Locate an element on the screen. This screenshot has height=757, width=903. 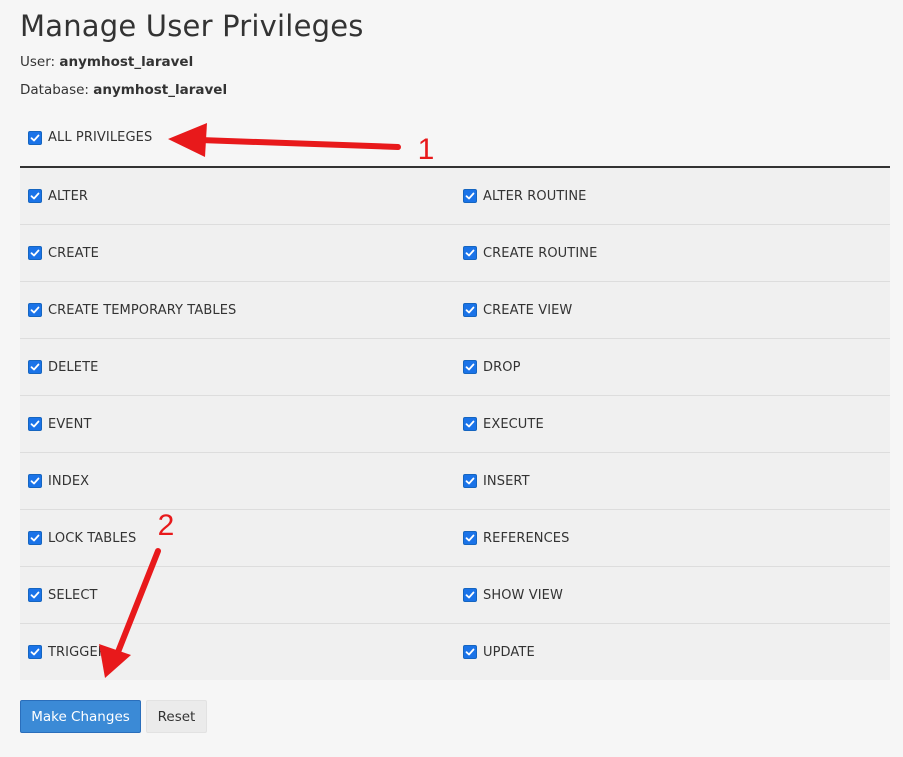
all-privileges-option: ALL PRIVILEGES is located at coordinates (90, 137).